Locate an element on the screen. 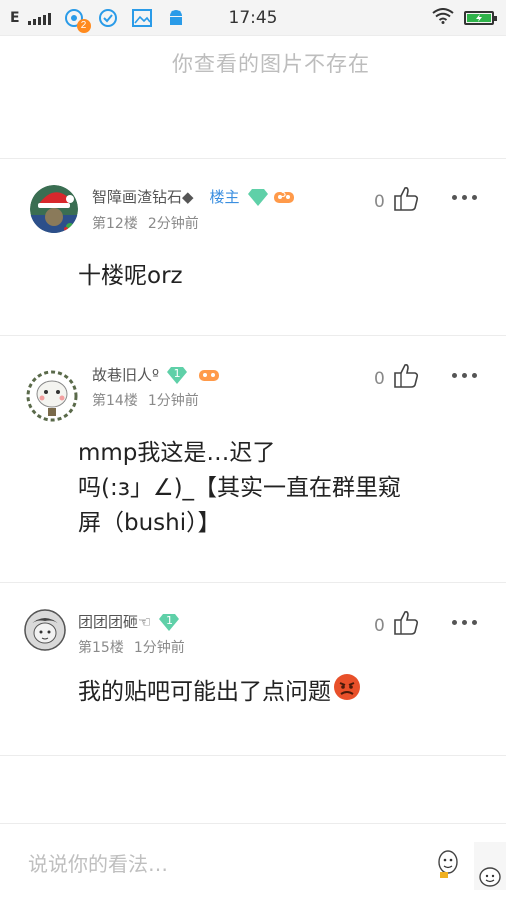 Image resolution: width=506 pixels, height=900 pixels. post-meta: 第15楼 1分钟前 is located at coordinates (131, 647).